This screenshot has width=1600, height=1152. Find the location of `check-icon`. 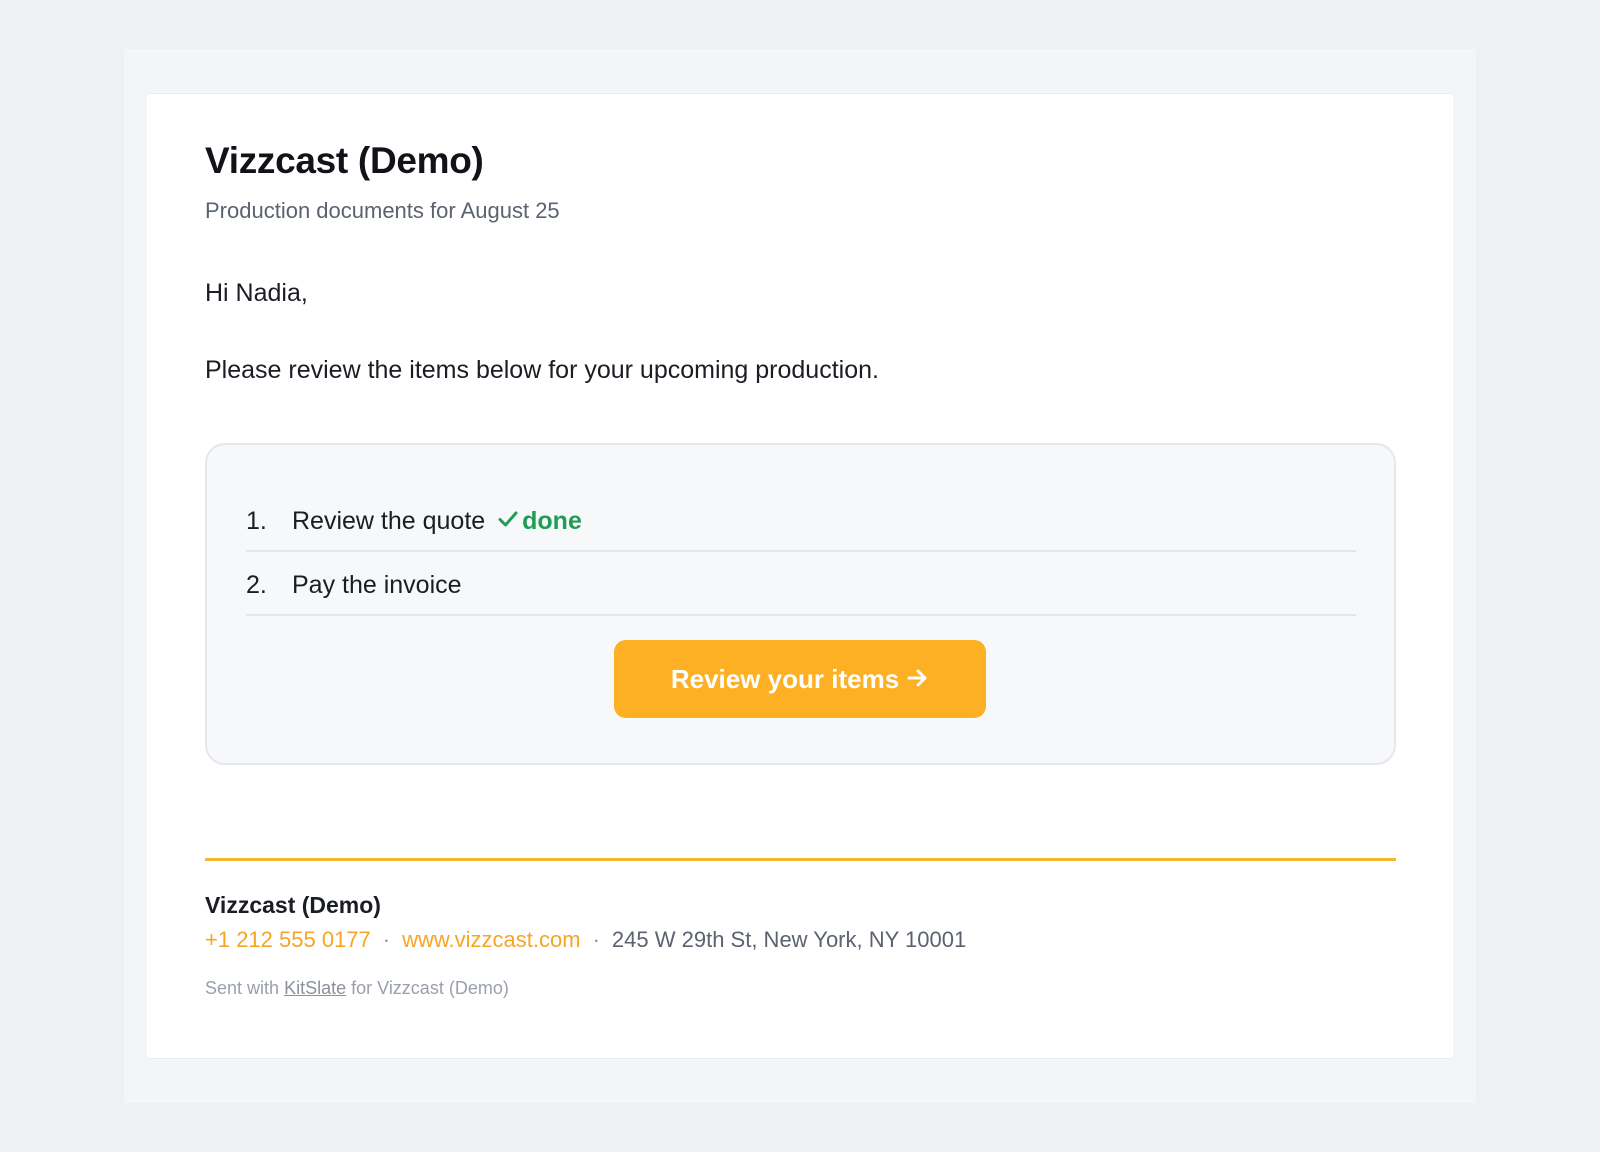

check-icon is located at coordinates (508, 521).